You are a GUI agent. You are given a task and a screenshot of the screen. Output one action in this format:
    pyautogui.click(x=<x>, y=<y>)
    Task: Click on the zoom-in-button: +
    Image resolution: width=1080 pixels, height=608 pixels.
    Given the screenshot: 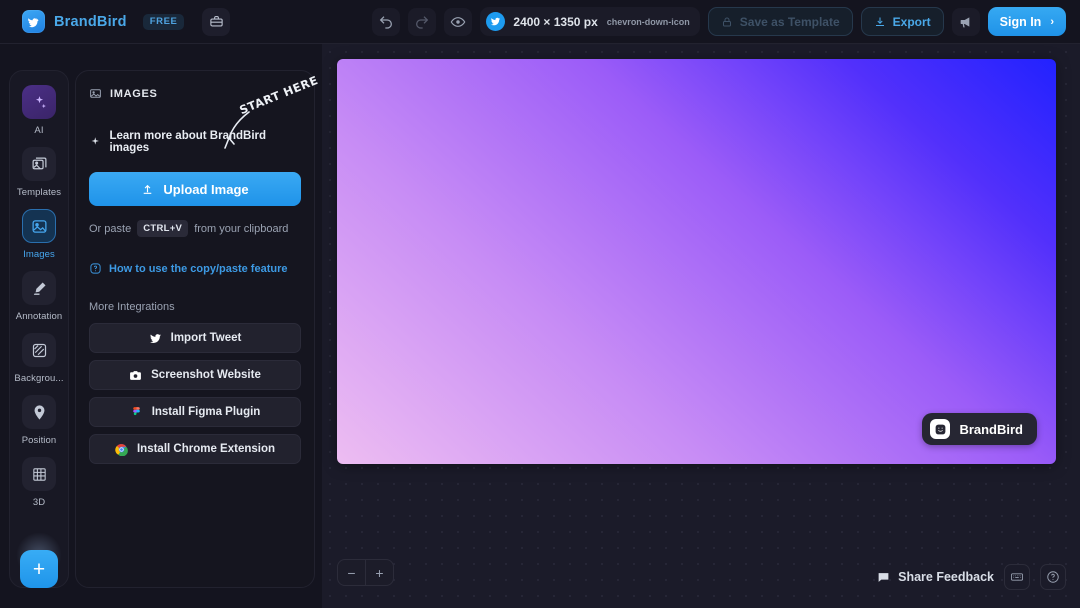 What is the action you would take?
    pyautogui.click(x=379, y=572)
    